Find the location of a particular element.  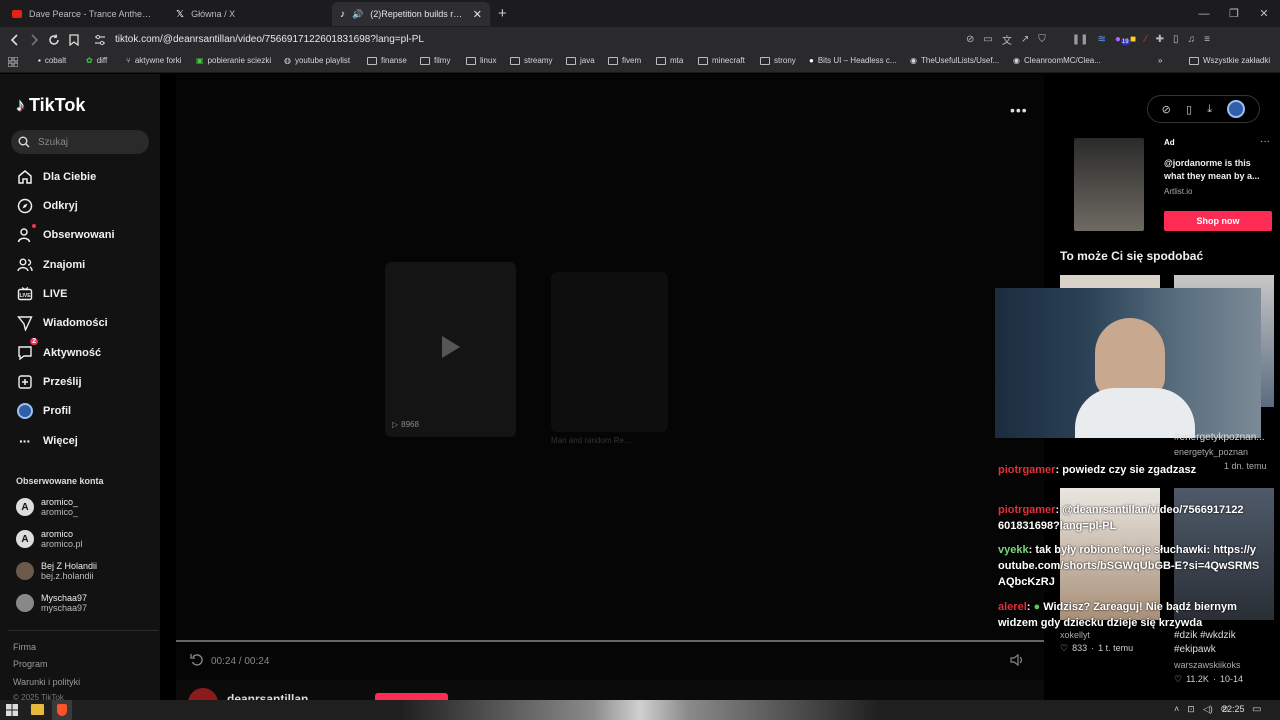

close-window-button: ✕ is located at coordinates (1264, 13).